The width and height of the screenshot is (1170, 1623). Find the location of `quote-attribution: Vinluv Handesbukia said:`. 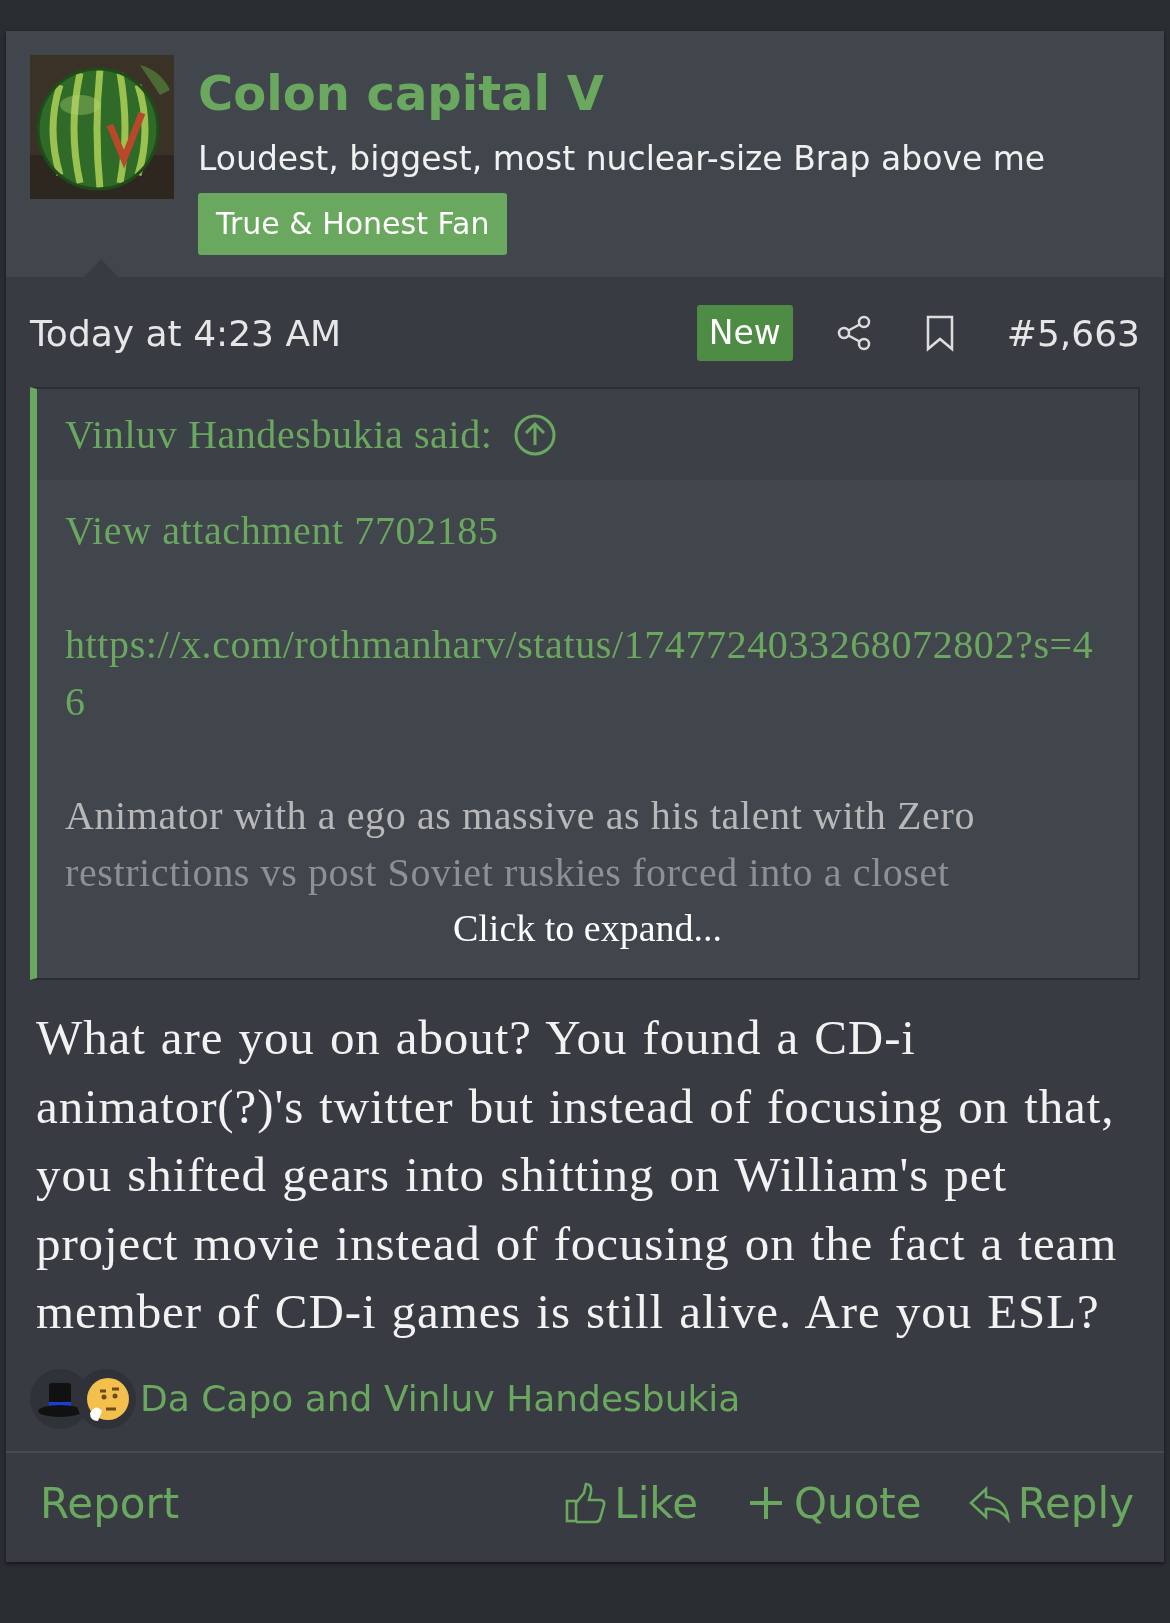

quote-attribution: Vinluv Handesbukia said: is located at coordinates (279, 434).